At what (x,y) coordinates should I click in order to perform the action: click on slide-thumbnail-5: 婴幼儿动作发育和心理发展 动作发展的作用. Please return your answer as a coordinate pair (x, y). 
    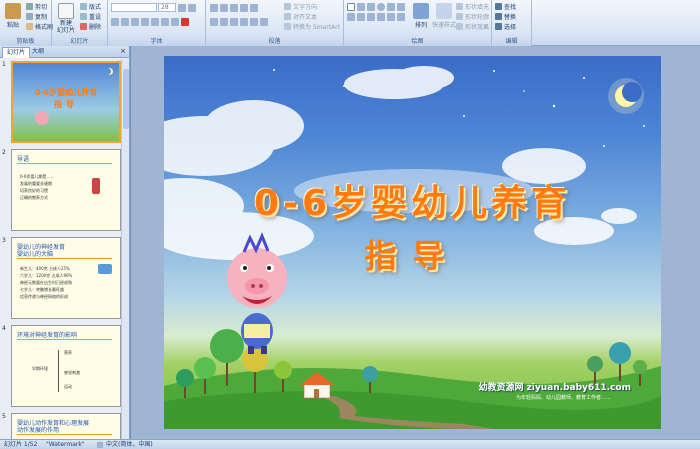
    Looking at the image, I should click on (66, 426).